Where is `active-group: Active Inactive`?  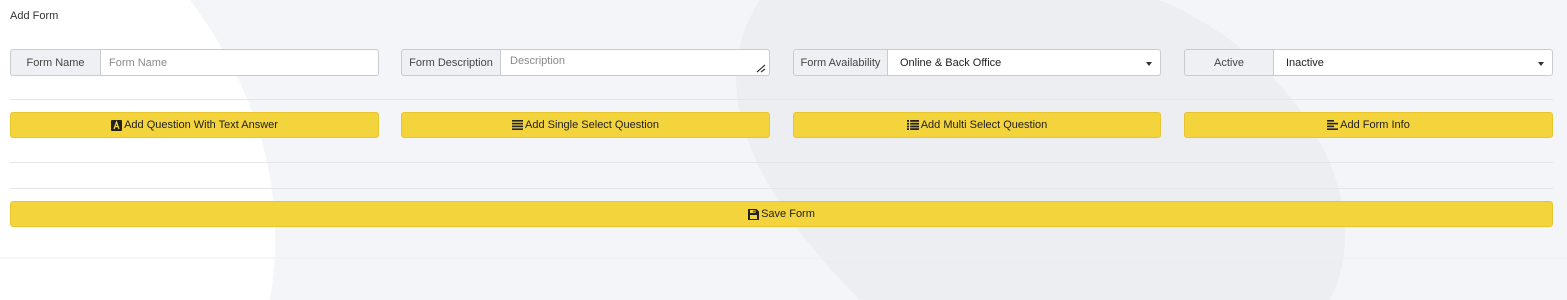
active-group: Active Inactive is located at coordinates (1368, 62).